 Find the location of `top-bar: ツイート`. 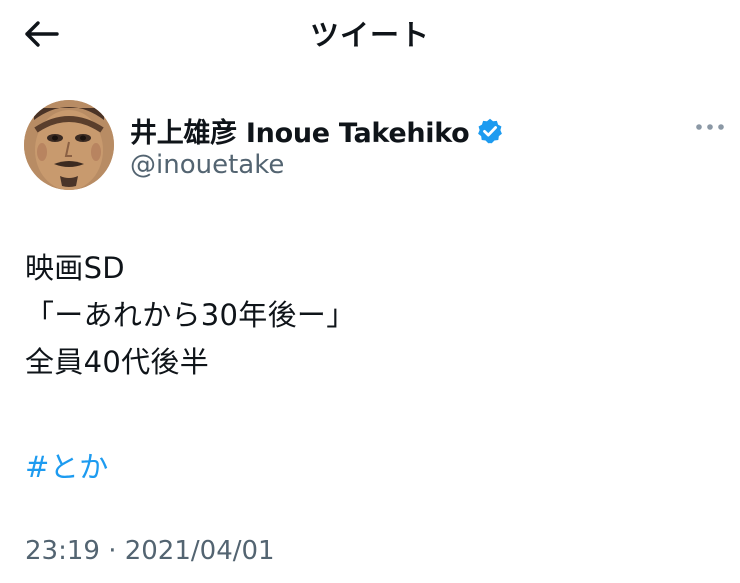

top-bar: ツイート is located at coordinates (370, 35).